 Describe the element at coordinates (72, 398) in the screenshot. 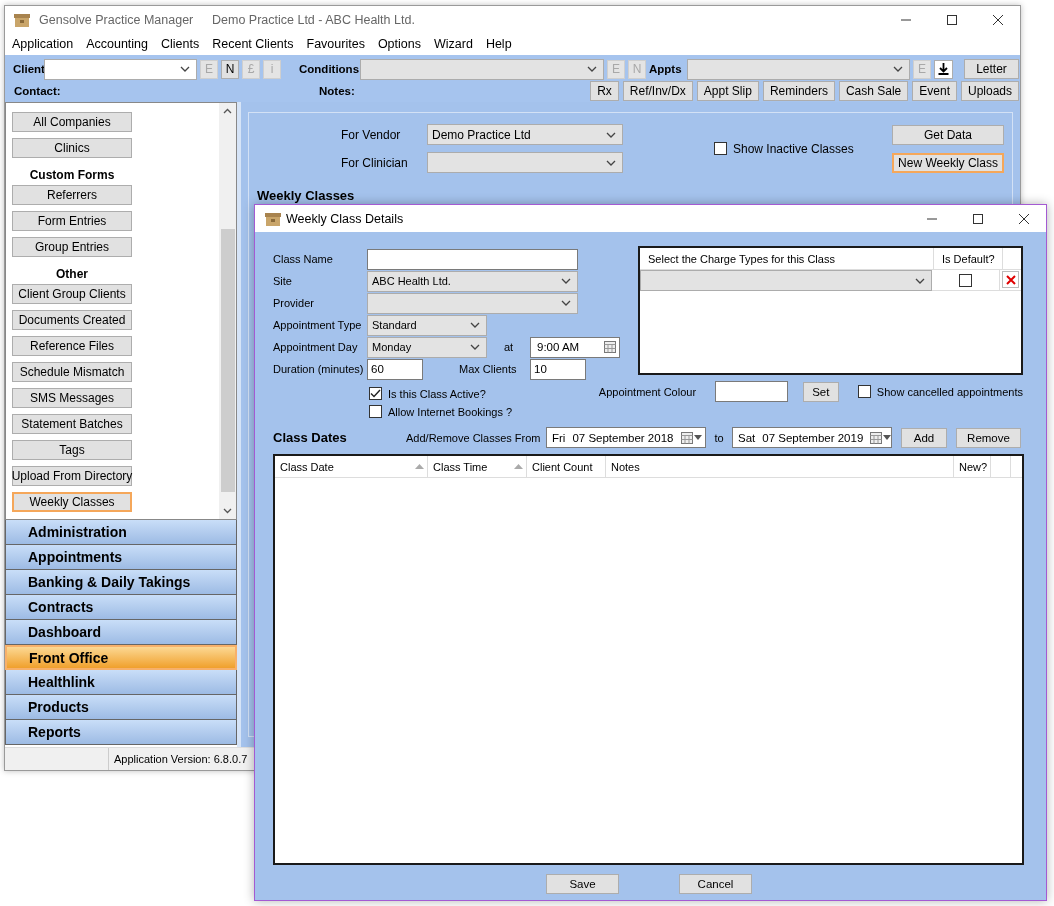

I see `sidebar-button: SMS Messages` at that location.